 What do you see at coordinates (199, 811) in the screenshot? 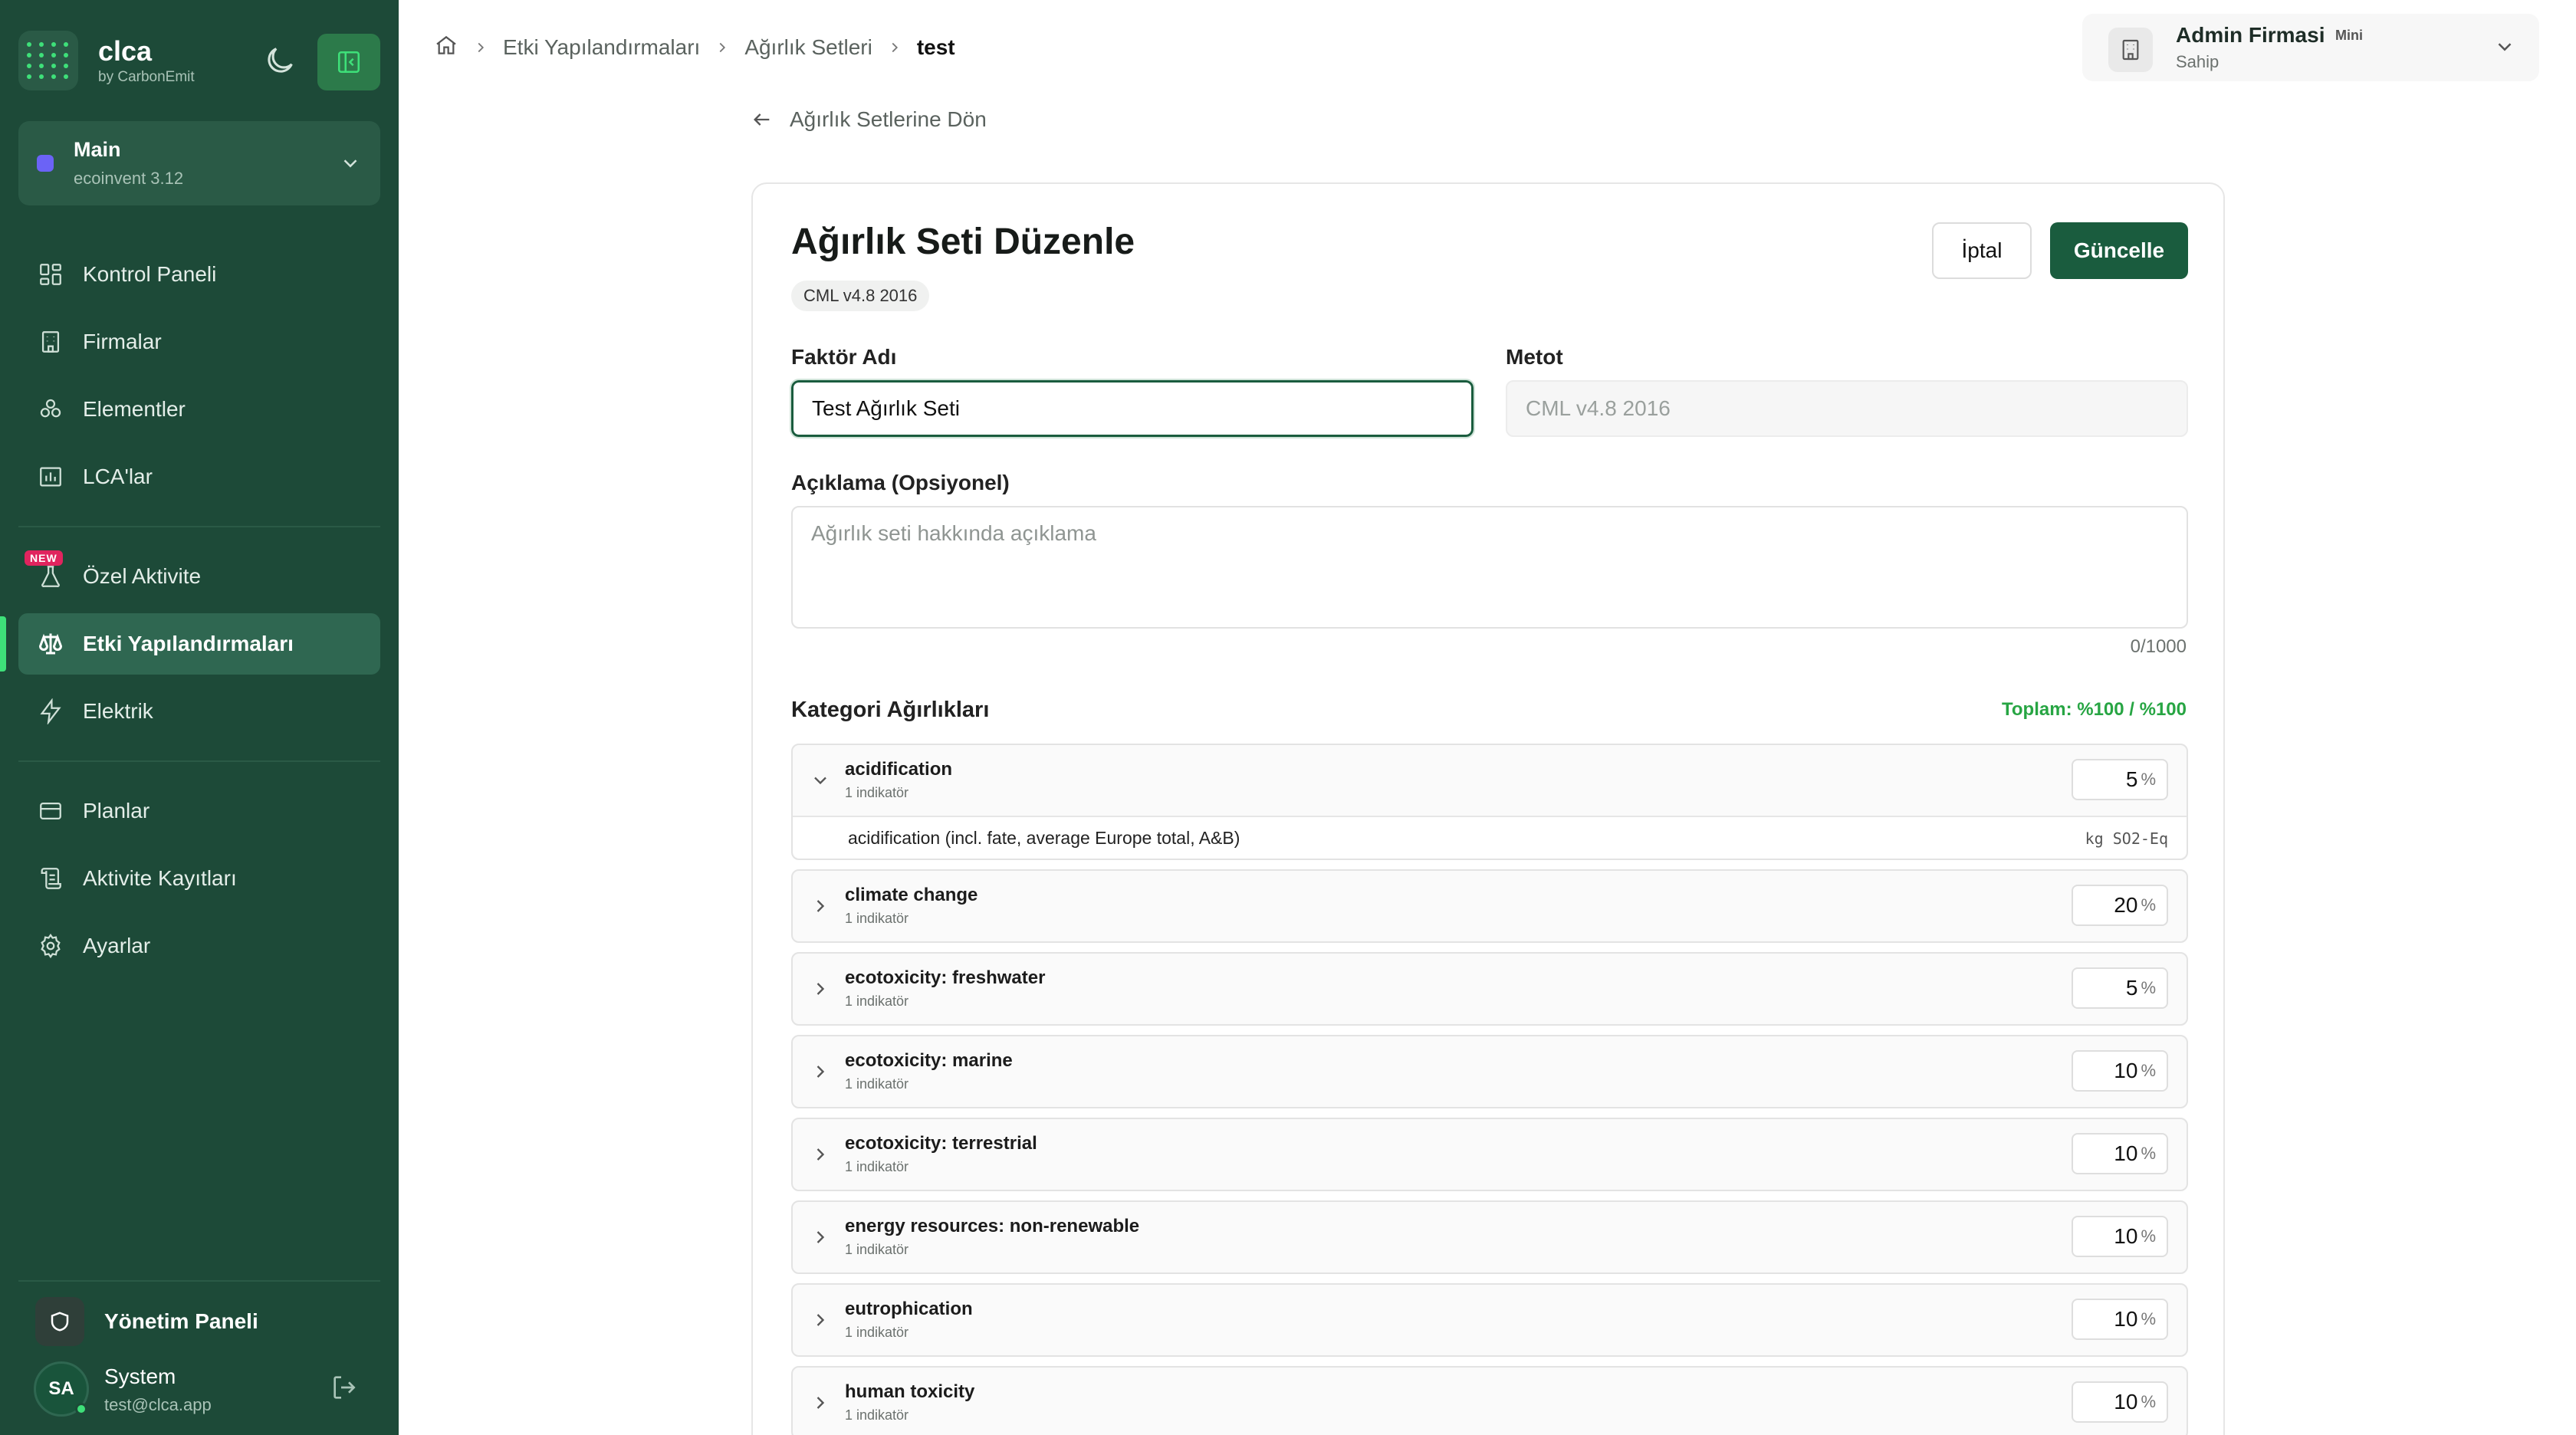
I see `sidebar-item-plans: Planlar` at bounding box center [199, 811].